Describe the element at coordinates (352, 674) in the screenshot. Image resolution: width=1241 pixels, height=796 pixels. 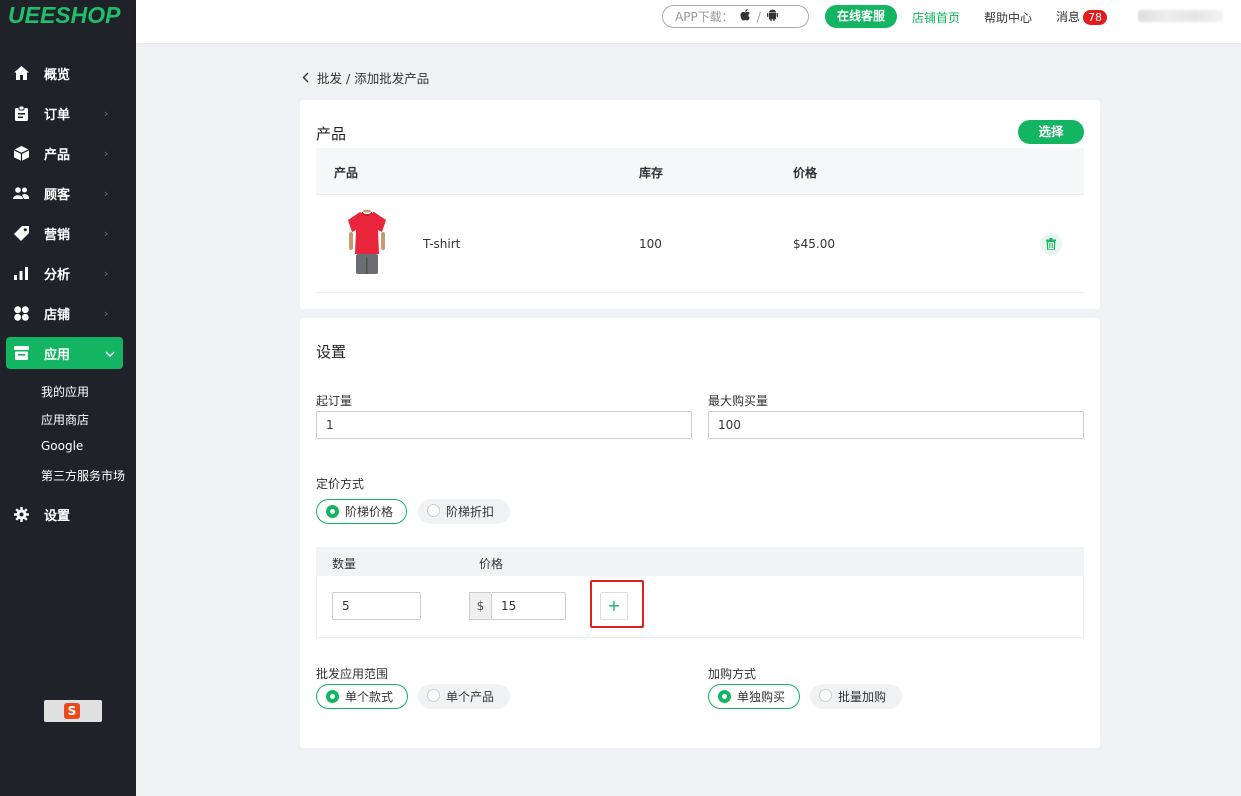
I see `scope-label: 批发应用范围` at that location.